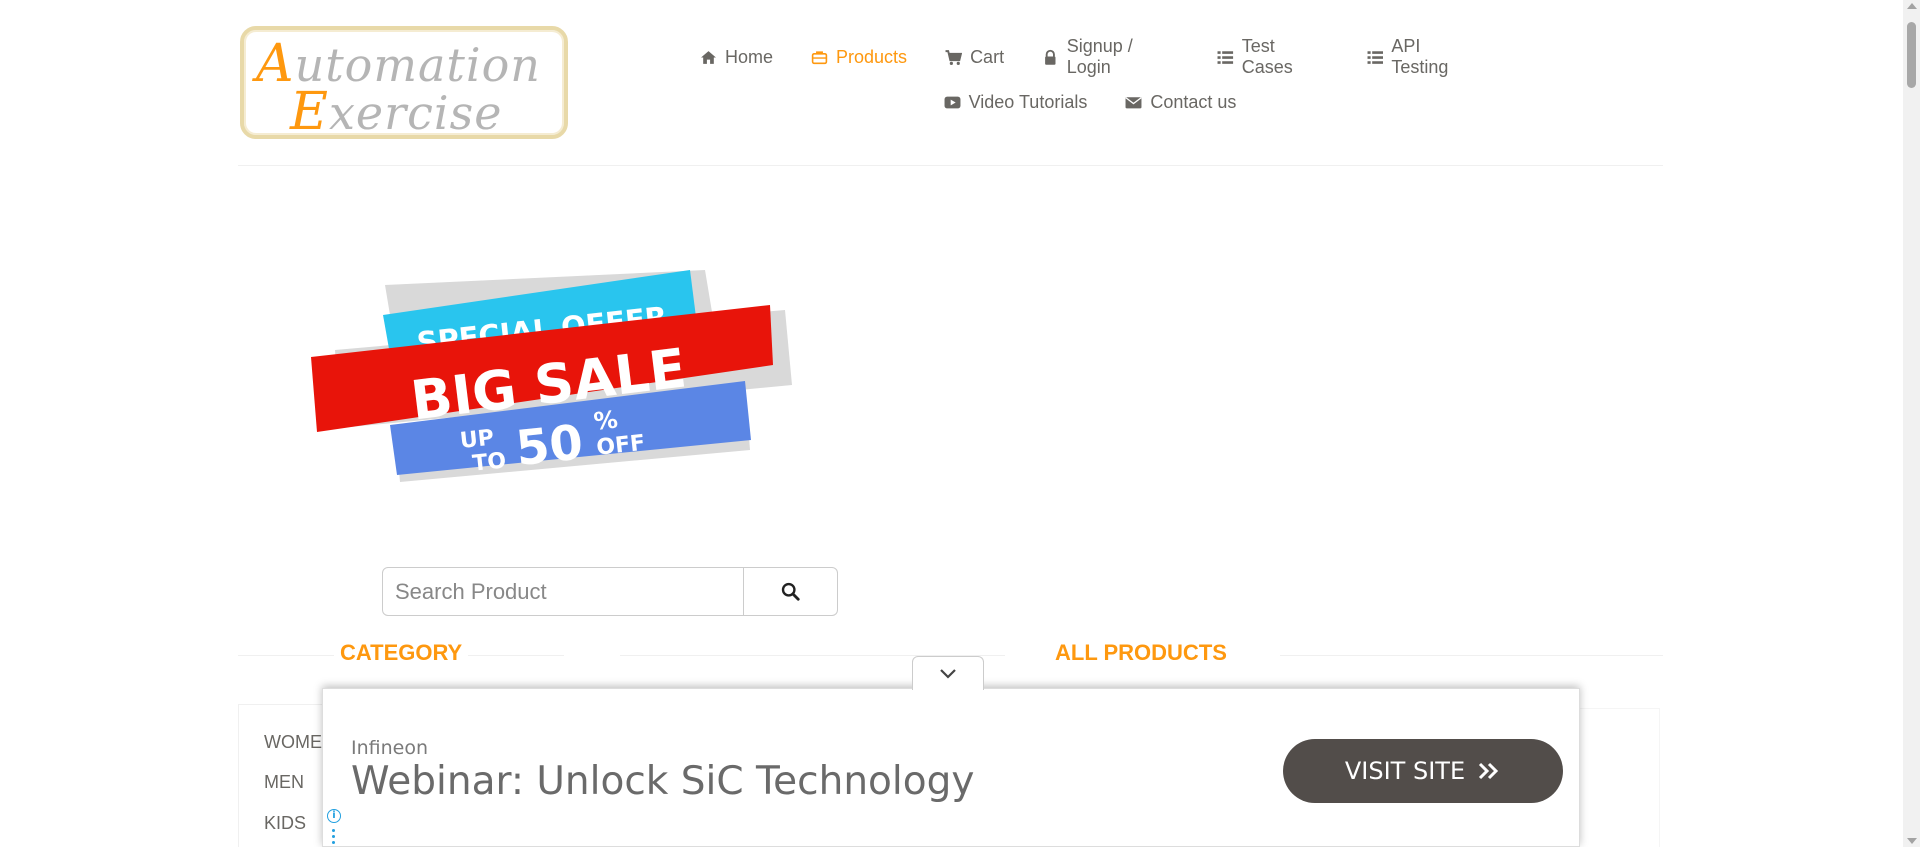  What do you see at coordinates (1050, 57) in the screenshot?
I see `lock-icon` at bounding box center [1050, 57].